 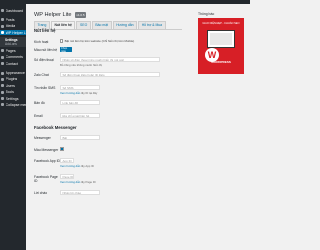 What do you see at coordinates (81, 64) in the screenshot?
I see `phone-desc: Bỏ trống nếu không muốn hiển thị` at bounding box center [81, 64].